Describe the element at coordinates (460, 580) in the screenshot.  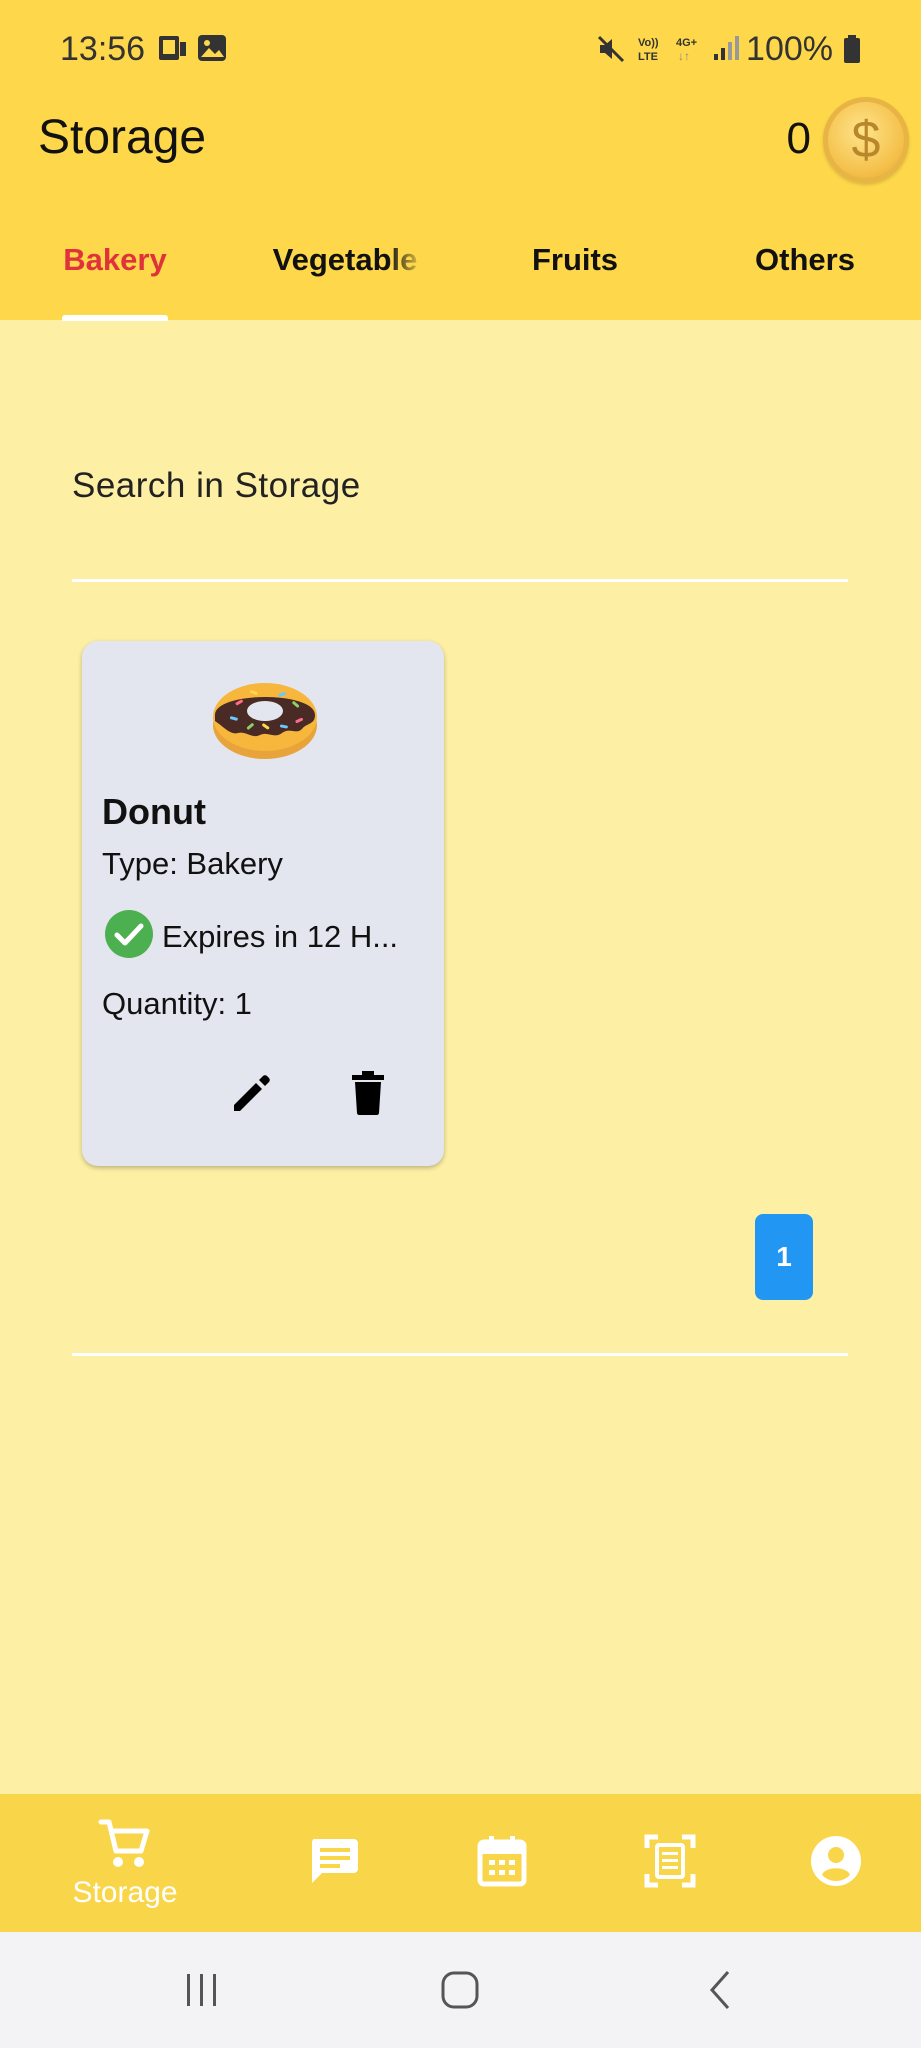
I see `search-underline` at that location.